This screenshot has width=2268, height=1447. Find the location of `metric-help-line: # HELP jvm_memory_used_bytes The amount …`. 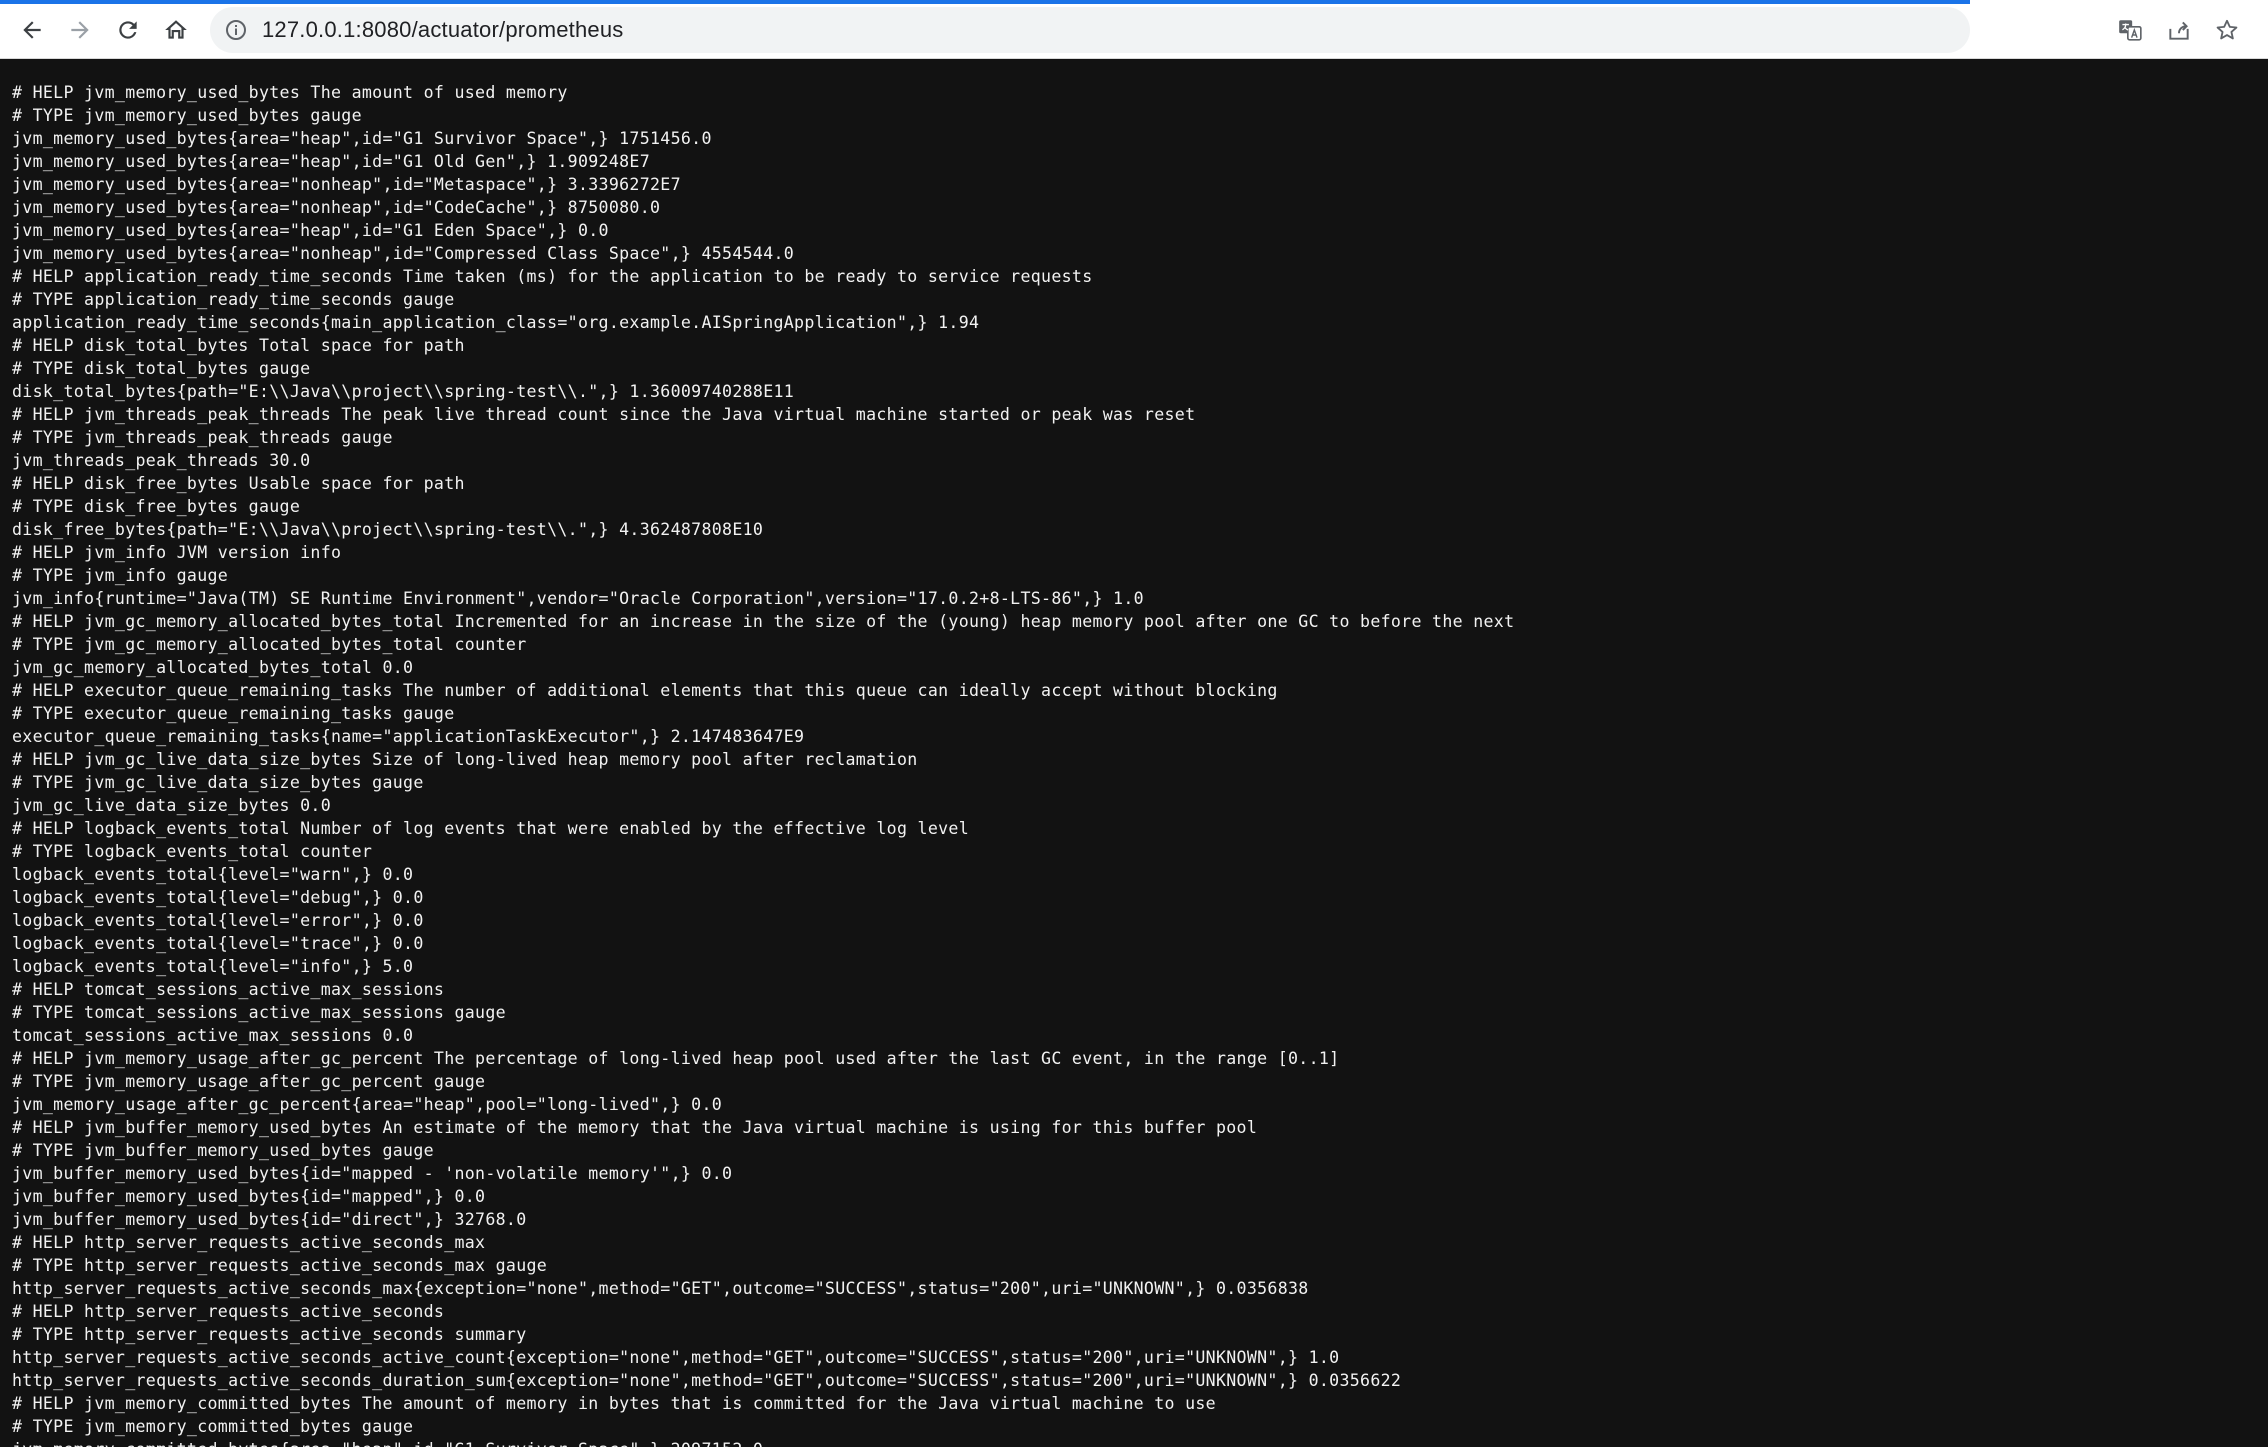

metric-help-line: # HELP jvm_memory_used_bytes The amount … is located at coordinates (290, 92).